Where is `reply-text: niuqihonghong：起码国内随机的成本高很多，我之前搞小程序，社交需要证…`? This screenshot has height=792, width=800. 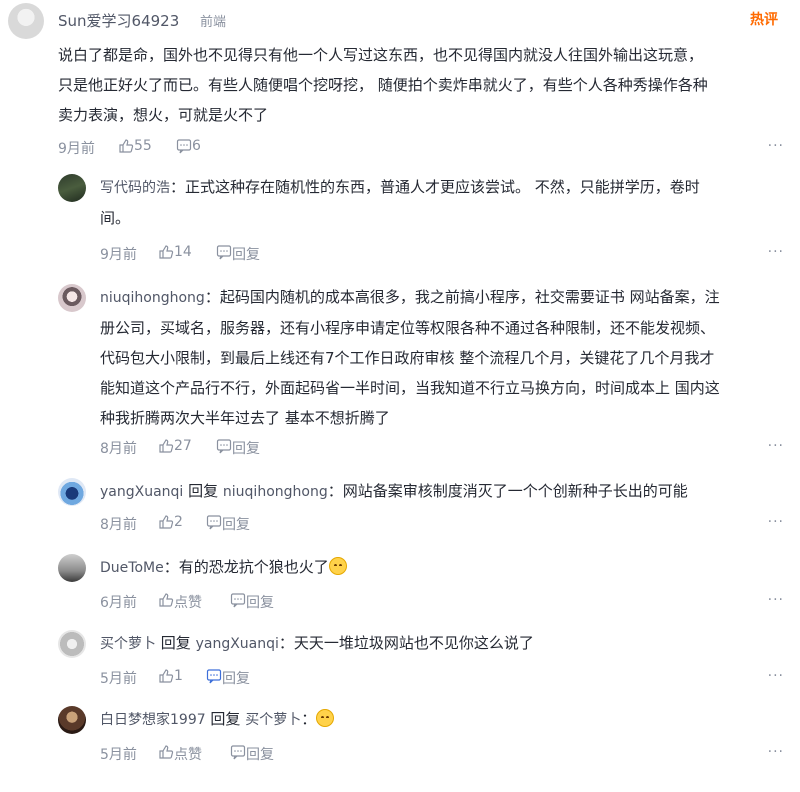
reply-text: niuqihonghong：起码国内随机的成本高很多，我之前搞小程序，社交需要证… is located at coordinates (410, 357).